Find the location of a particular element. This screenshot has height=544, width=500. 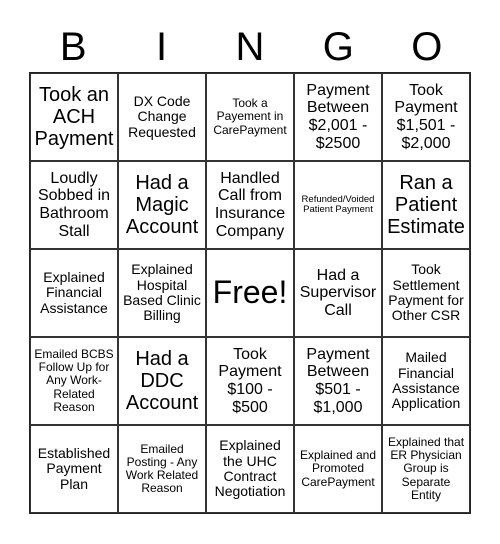

bingo-cell: DX Code Change Requested is located at coordinates (162, 117).